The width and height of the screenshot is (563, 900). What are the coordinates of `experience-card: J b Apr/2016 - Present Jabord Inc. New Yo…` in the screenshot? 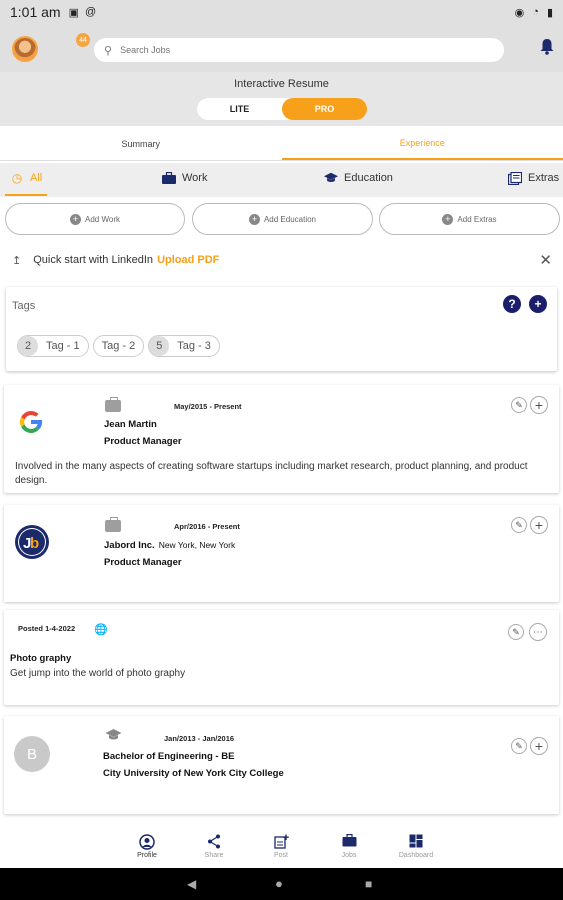 It's located at (281, 553).